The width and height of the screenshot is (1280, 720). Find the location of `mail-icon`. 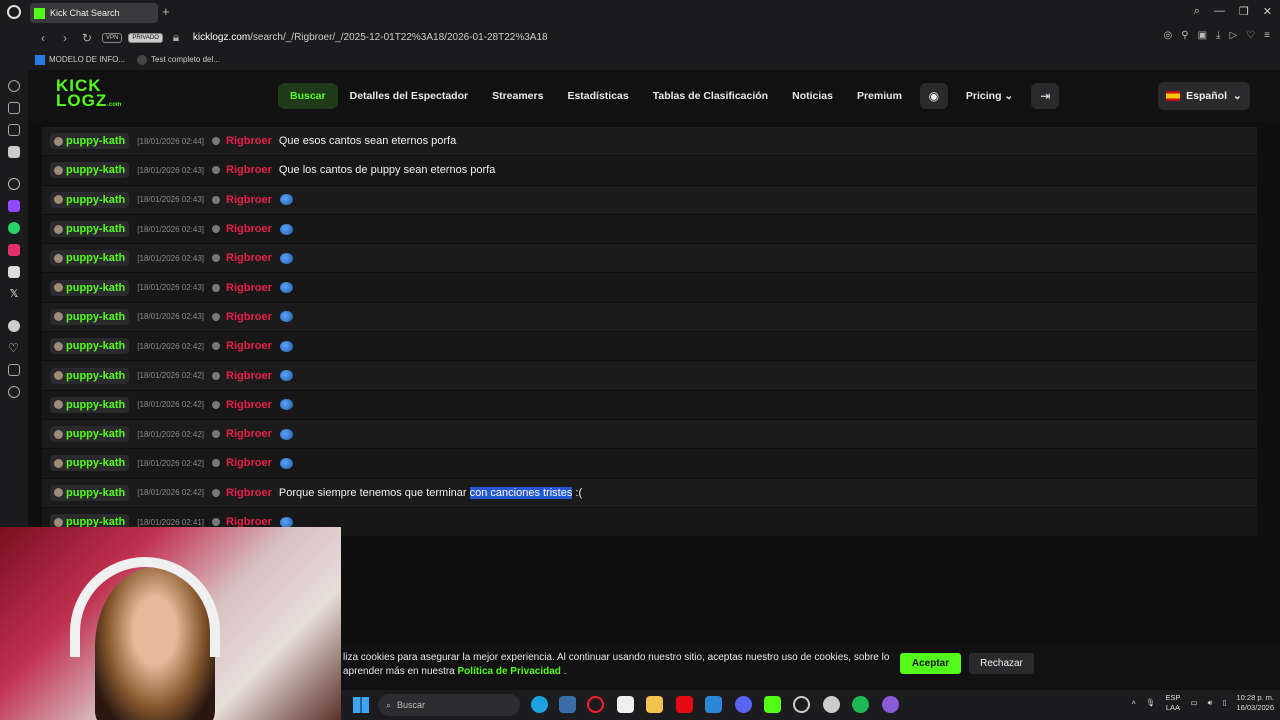

mail-icon is located at coordinates (567, 704).